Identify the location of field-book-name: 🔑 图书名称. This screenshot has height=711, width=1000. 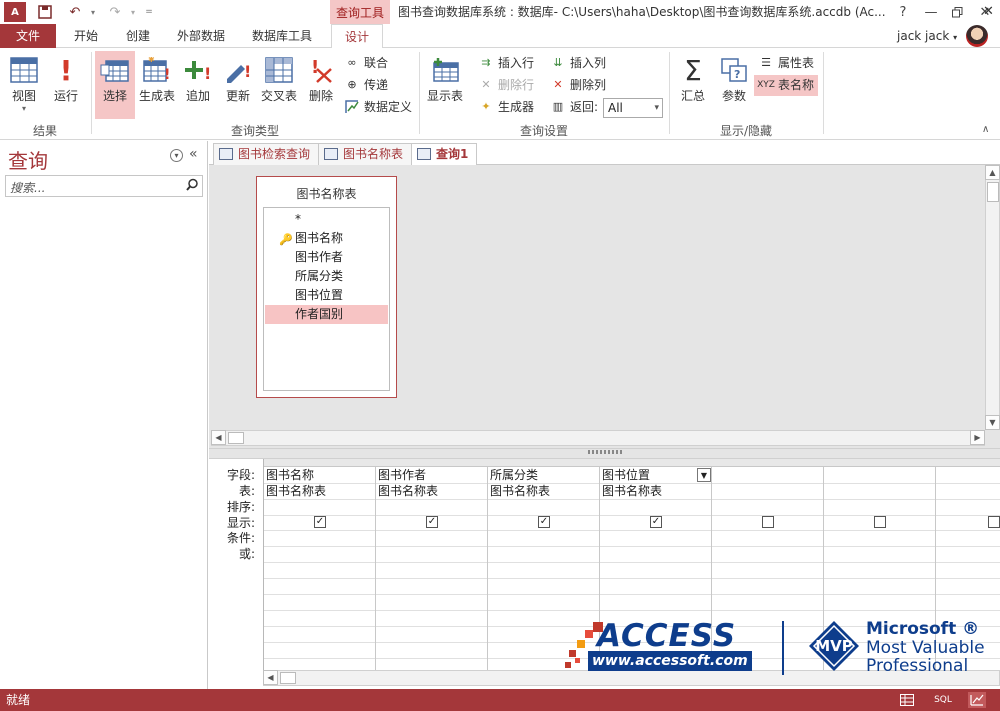
(326, 238).